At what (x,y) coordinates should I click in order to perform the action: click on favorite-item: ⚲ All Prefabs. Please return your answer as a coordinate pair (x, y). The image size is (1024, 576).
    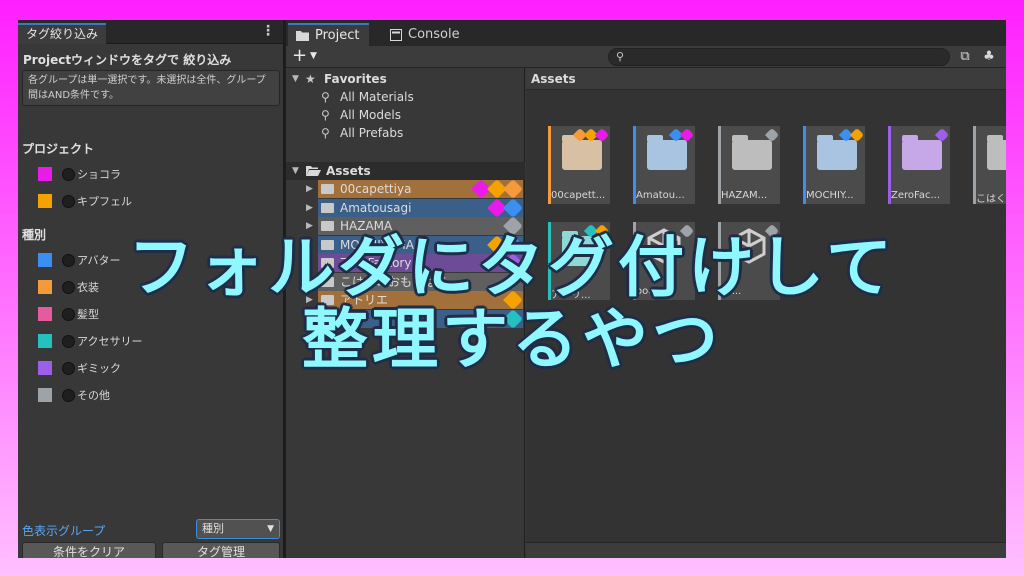
    Looking at the image, I should click on (405, 133).